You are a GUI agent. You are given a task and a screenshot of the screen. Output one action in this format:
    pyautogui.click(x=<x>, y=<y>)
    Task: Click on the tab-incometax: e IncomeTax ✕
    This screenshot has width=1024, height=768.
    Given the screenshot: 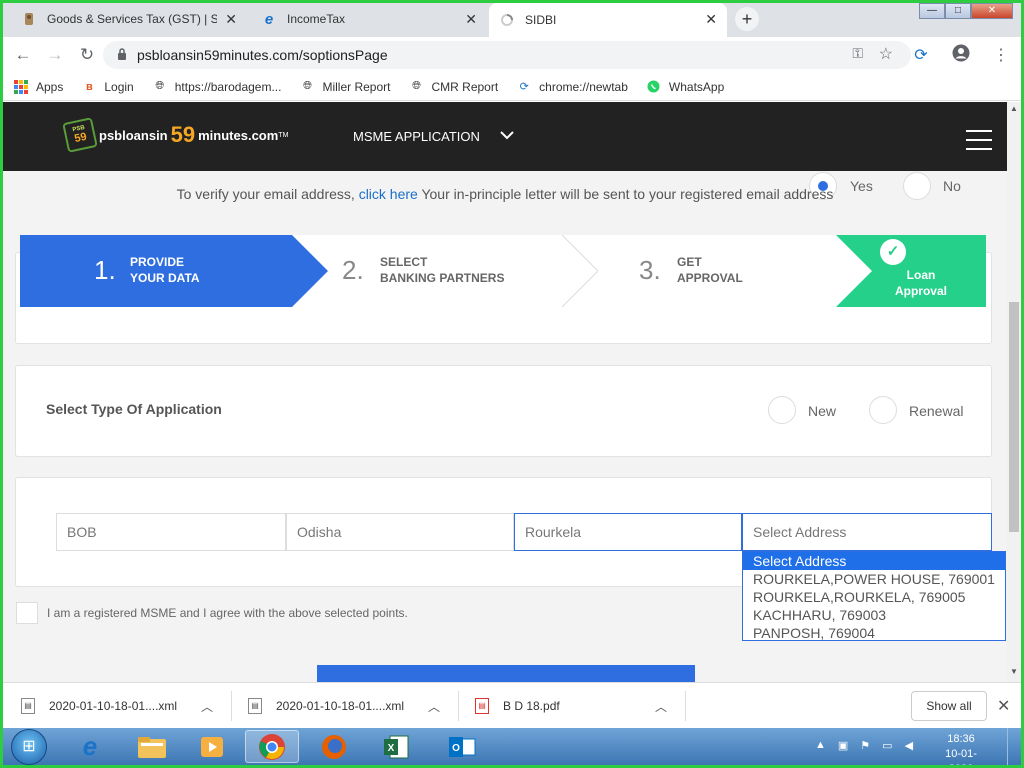 What is the action you would take?
    pyautogui.click(x=369, y=19)
    